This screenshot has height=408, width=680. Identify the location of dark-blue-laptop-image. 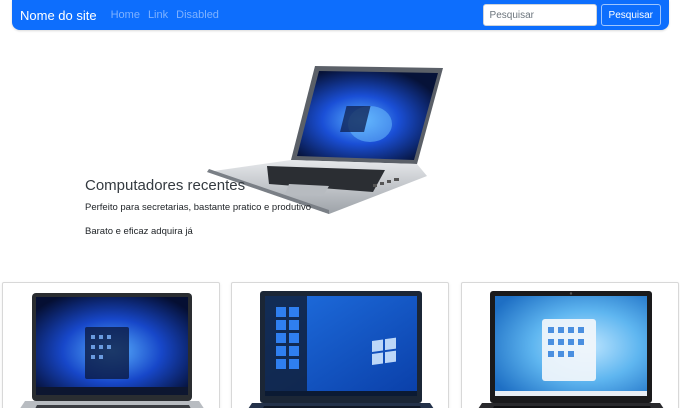
(341, 349).